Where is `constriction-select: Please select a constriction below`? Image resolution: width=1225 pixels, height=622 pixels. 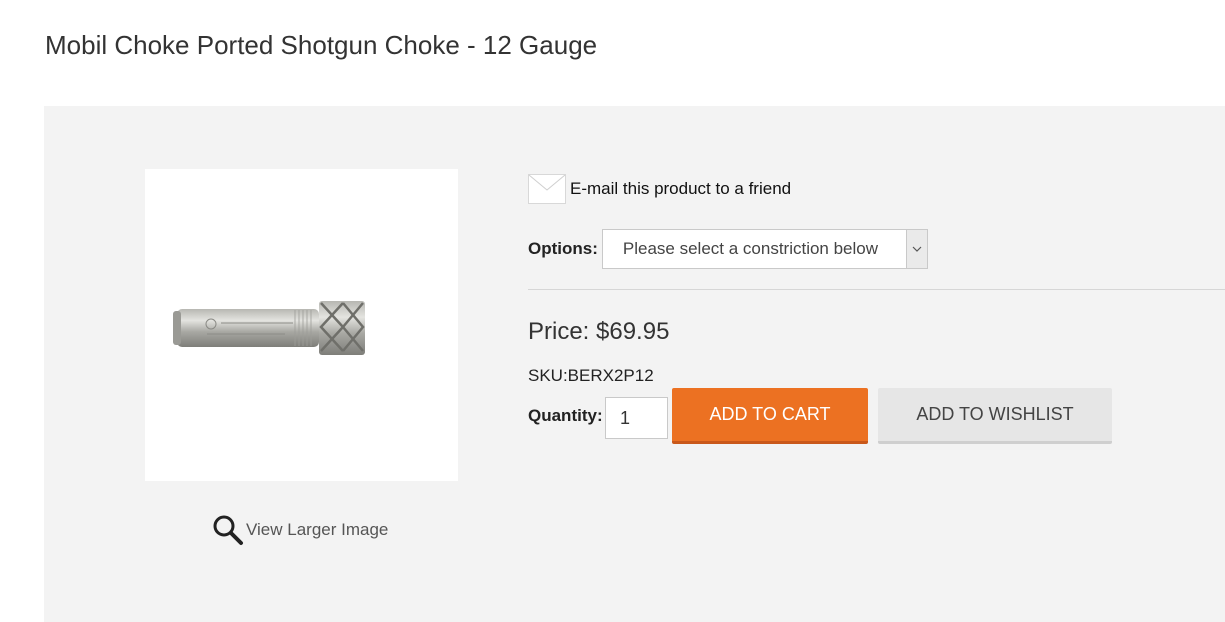 constriction-select: Please select a constriction below is located at coordinates (764, 249).